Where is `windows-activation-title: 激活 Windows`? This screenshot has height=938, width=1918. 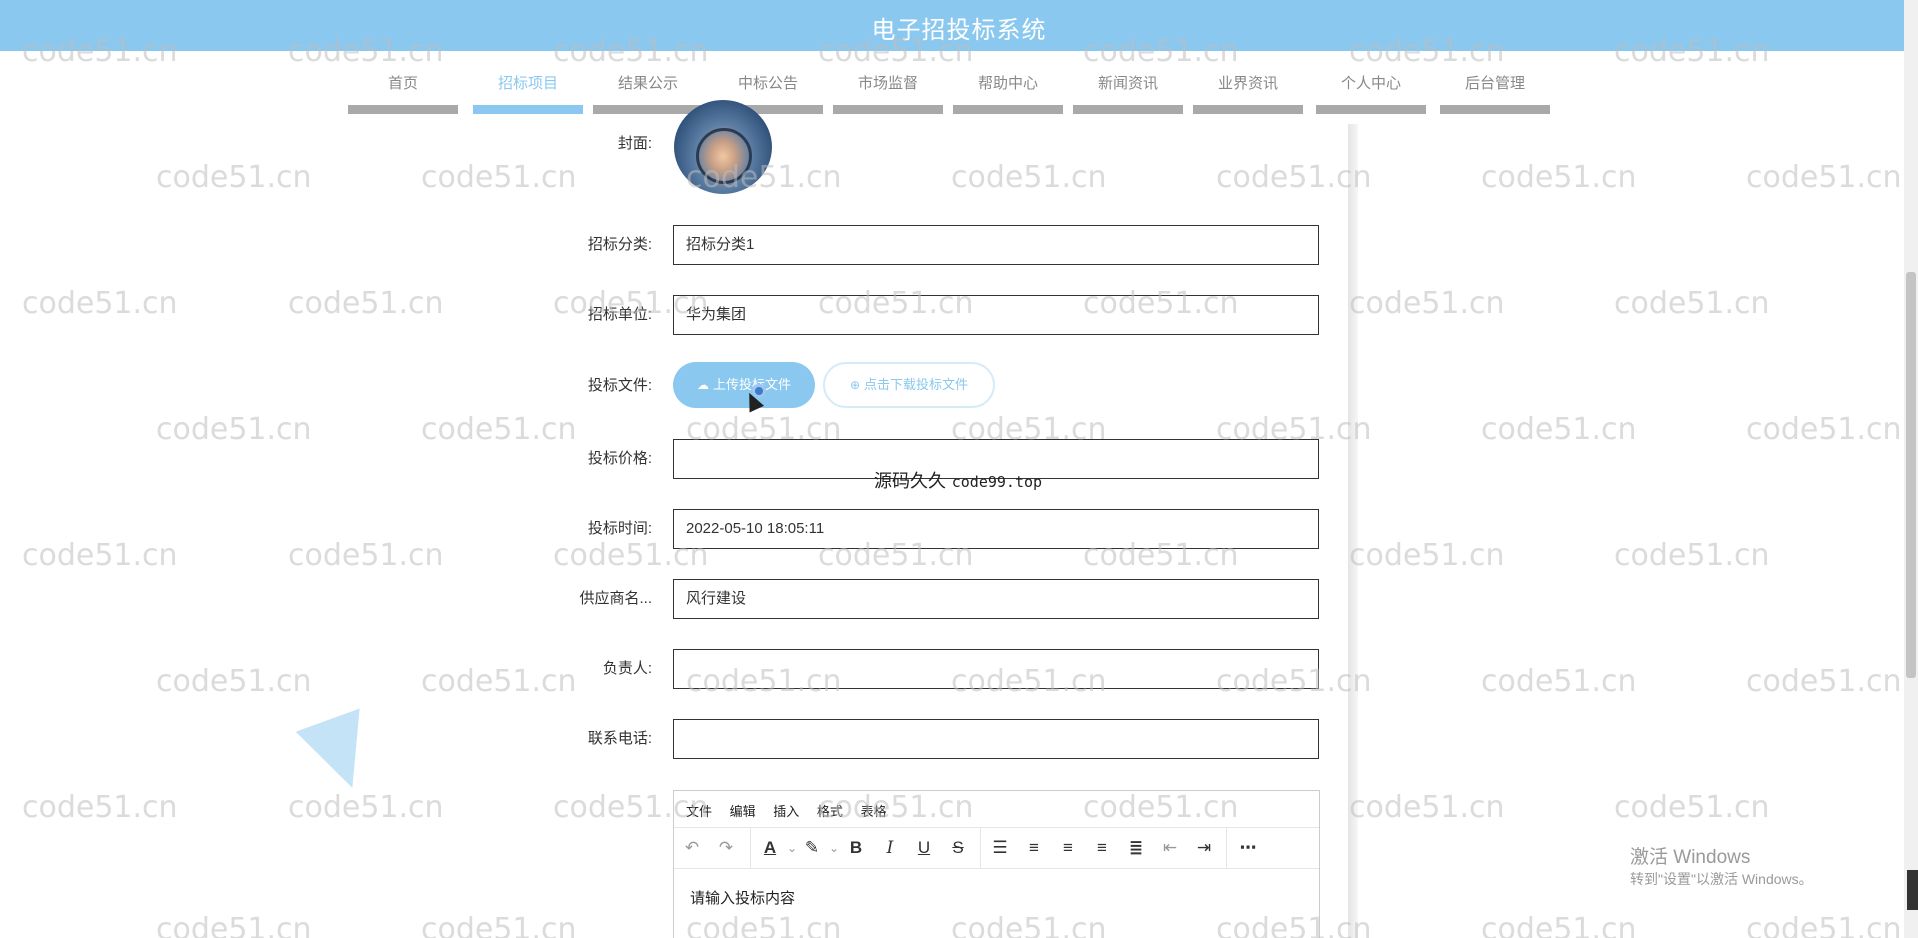 windows-activation-title: 激活 Windows is located at coordinates (1690, 857).